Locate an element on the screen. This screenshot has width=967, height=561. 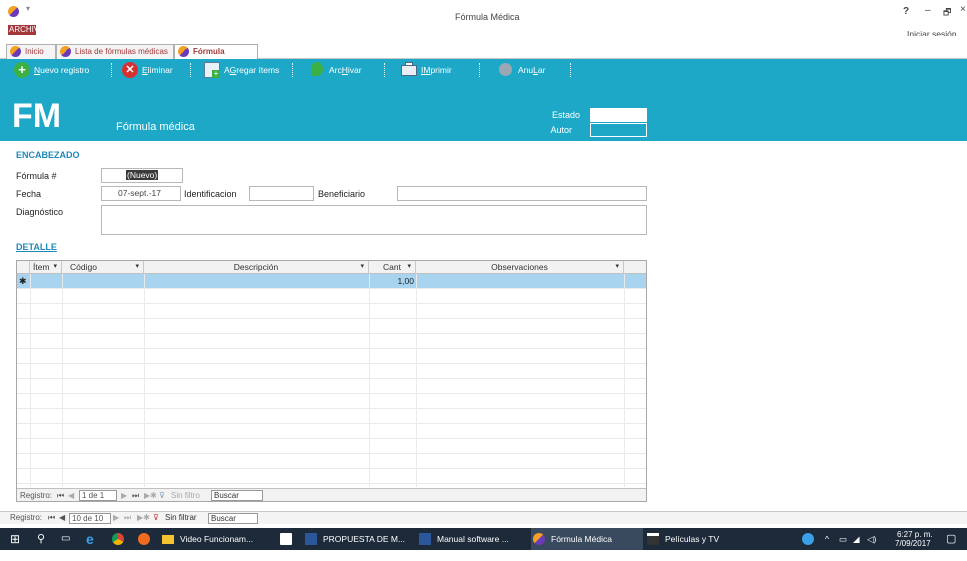
start-icon: ⊞ is located at coordinates (15, 539).